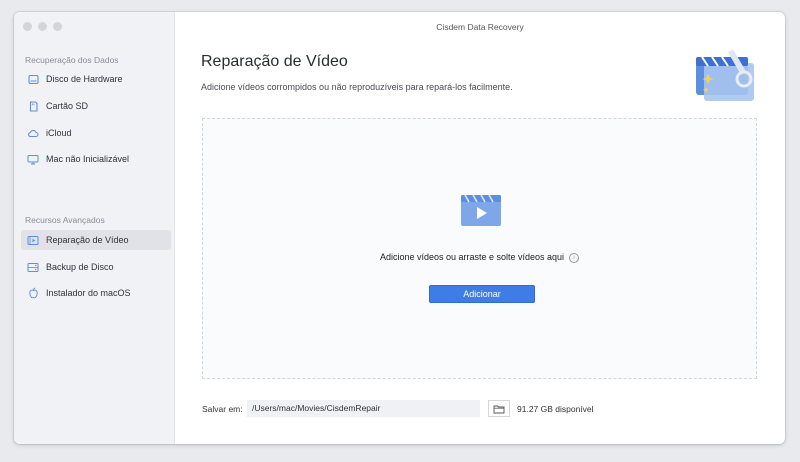 The height and width of the screenshot is (462, 800). Describe the element at coordinates (482, 294) in the screenshot. I see `add-videos-button: Adicionar` at that location.